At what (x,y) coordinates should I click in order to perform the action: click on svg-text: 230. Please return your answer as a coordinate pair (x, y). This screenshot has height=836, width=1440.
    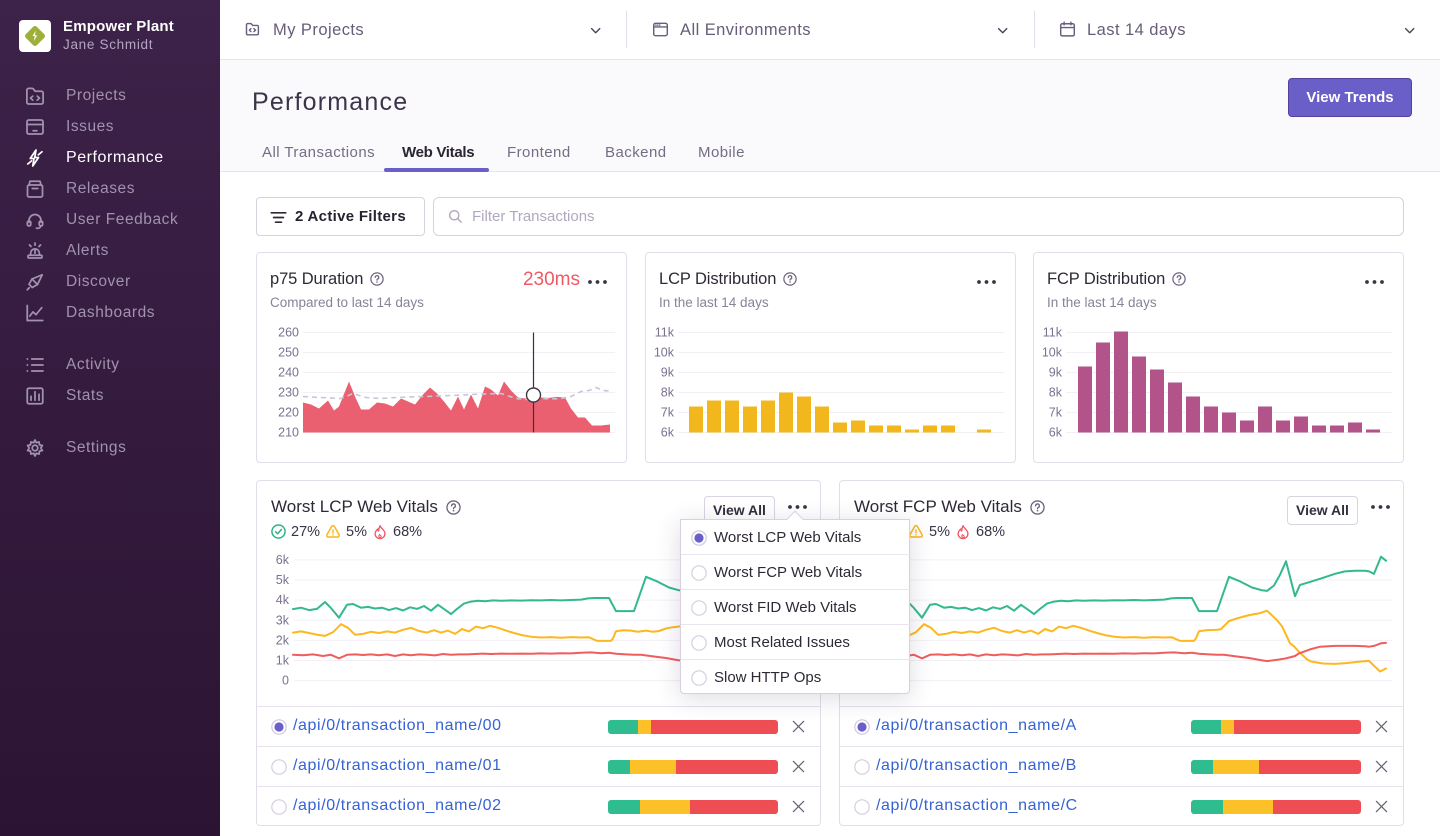
    Looking at the image, I should click on (288, 393).